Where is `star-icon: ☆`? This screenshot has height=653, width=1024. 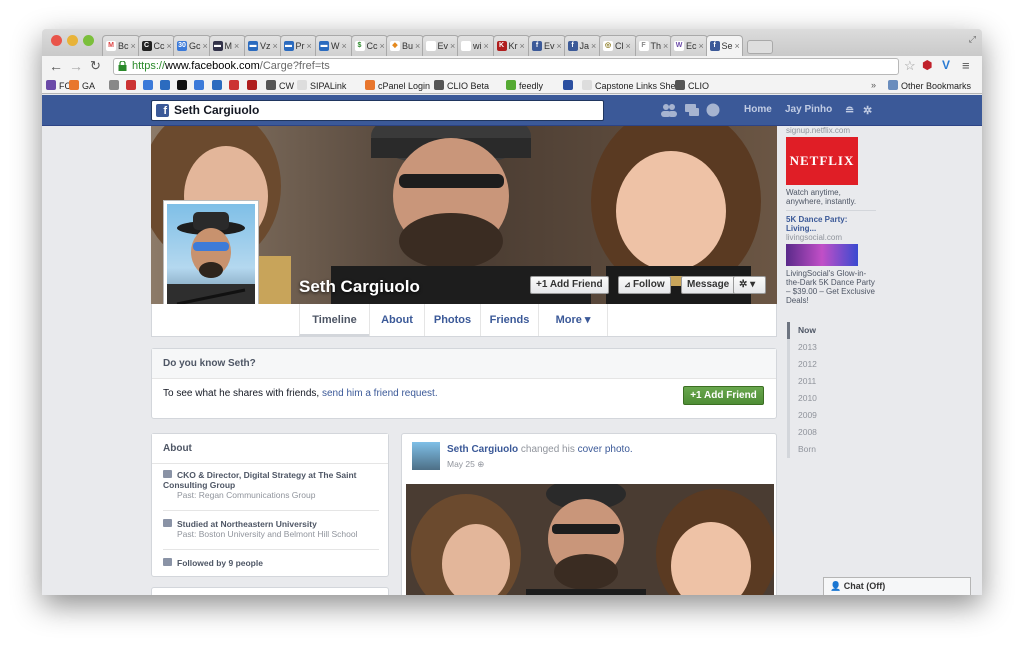 star-icon: ☆ is located at coordinates (910, 66).